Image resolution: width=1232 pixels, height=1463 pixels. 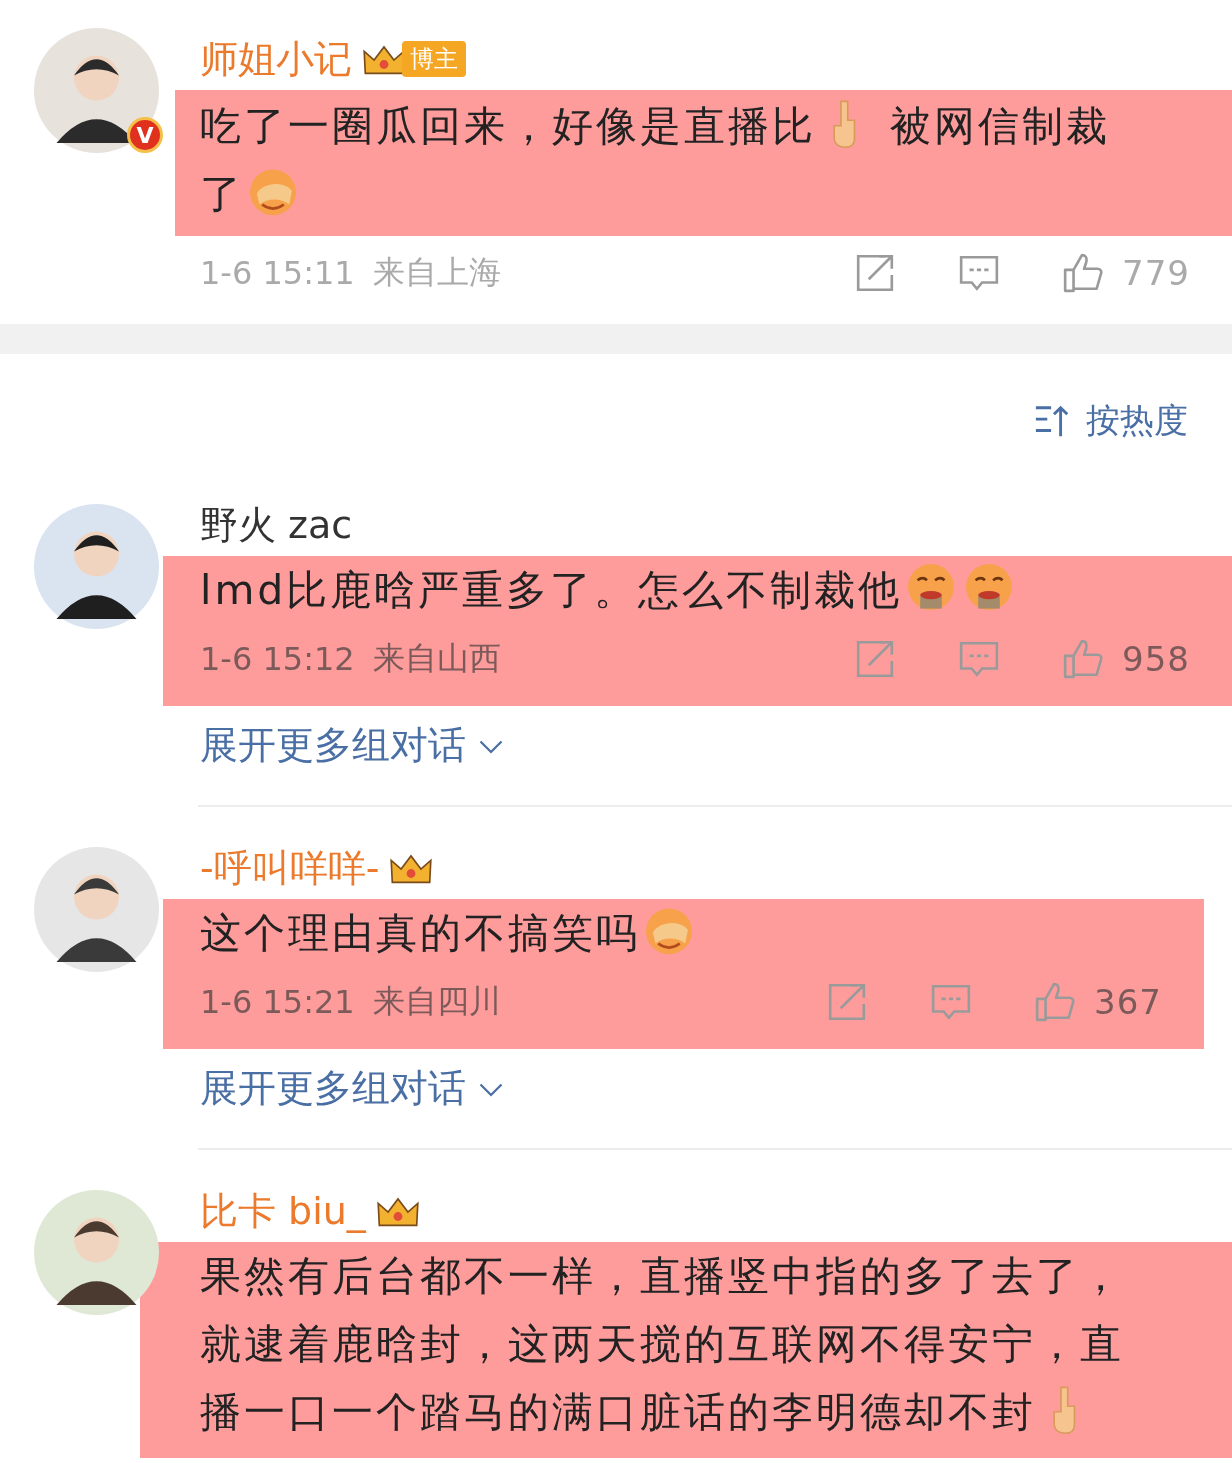 I want to click on username: -呼叫咩咩-, so click(x=290, y=868).